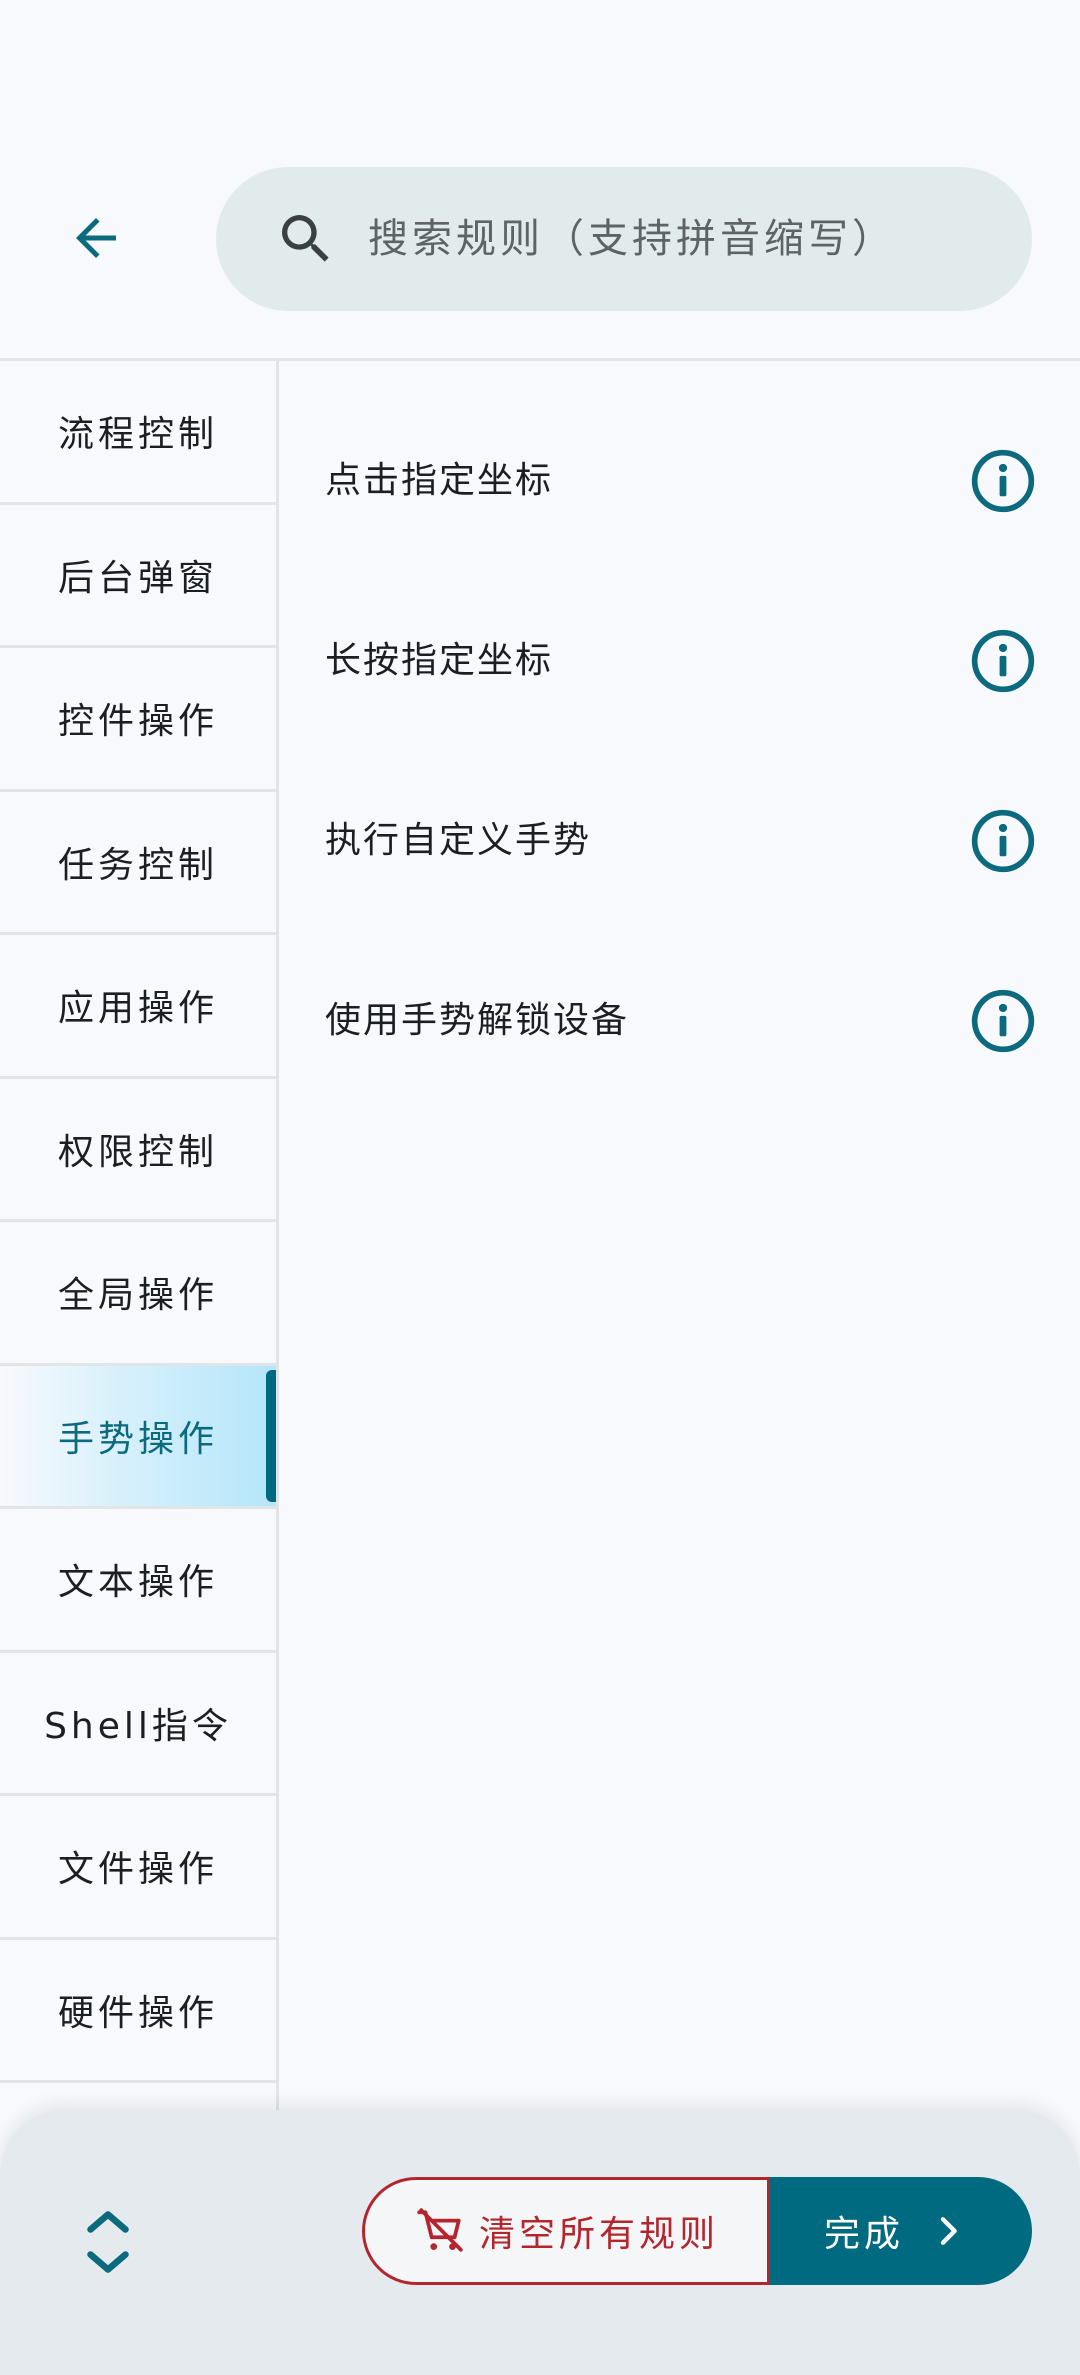 The width and height of the screenshot is (1080, 2375). I want to click on chevron-right-icon, so click(948, 2231).